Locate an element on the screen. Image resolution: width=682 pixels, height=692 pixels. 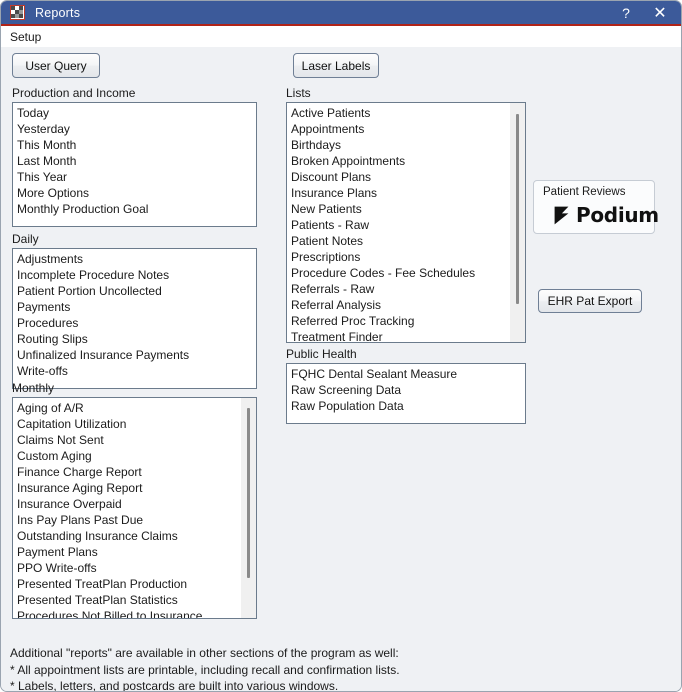
lists-item: Patients - Raw is located at coordinates (383, 225).